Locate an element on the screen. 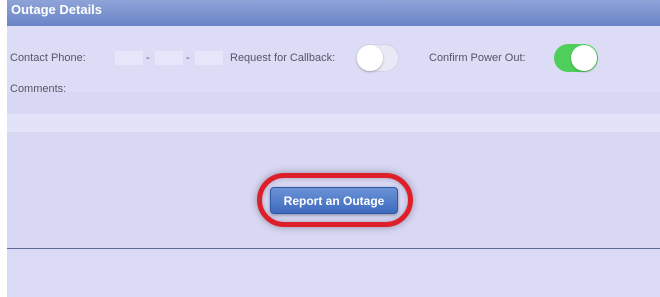 The image size is (660, 297). confirm-power-out-toggle is located at coordinates (576, 58).